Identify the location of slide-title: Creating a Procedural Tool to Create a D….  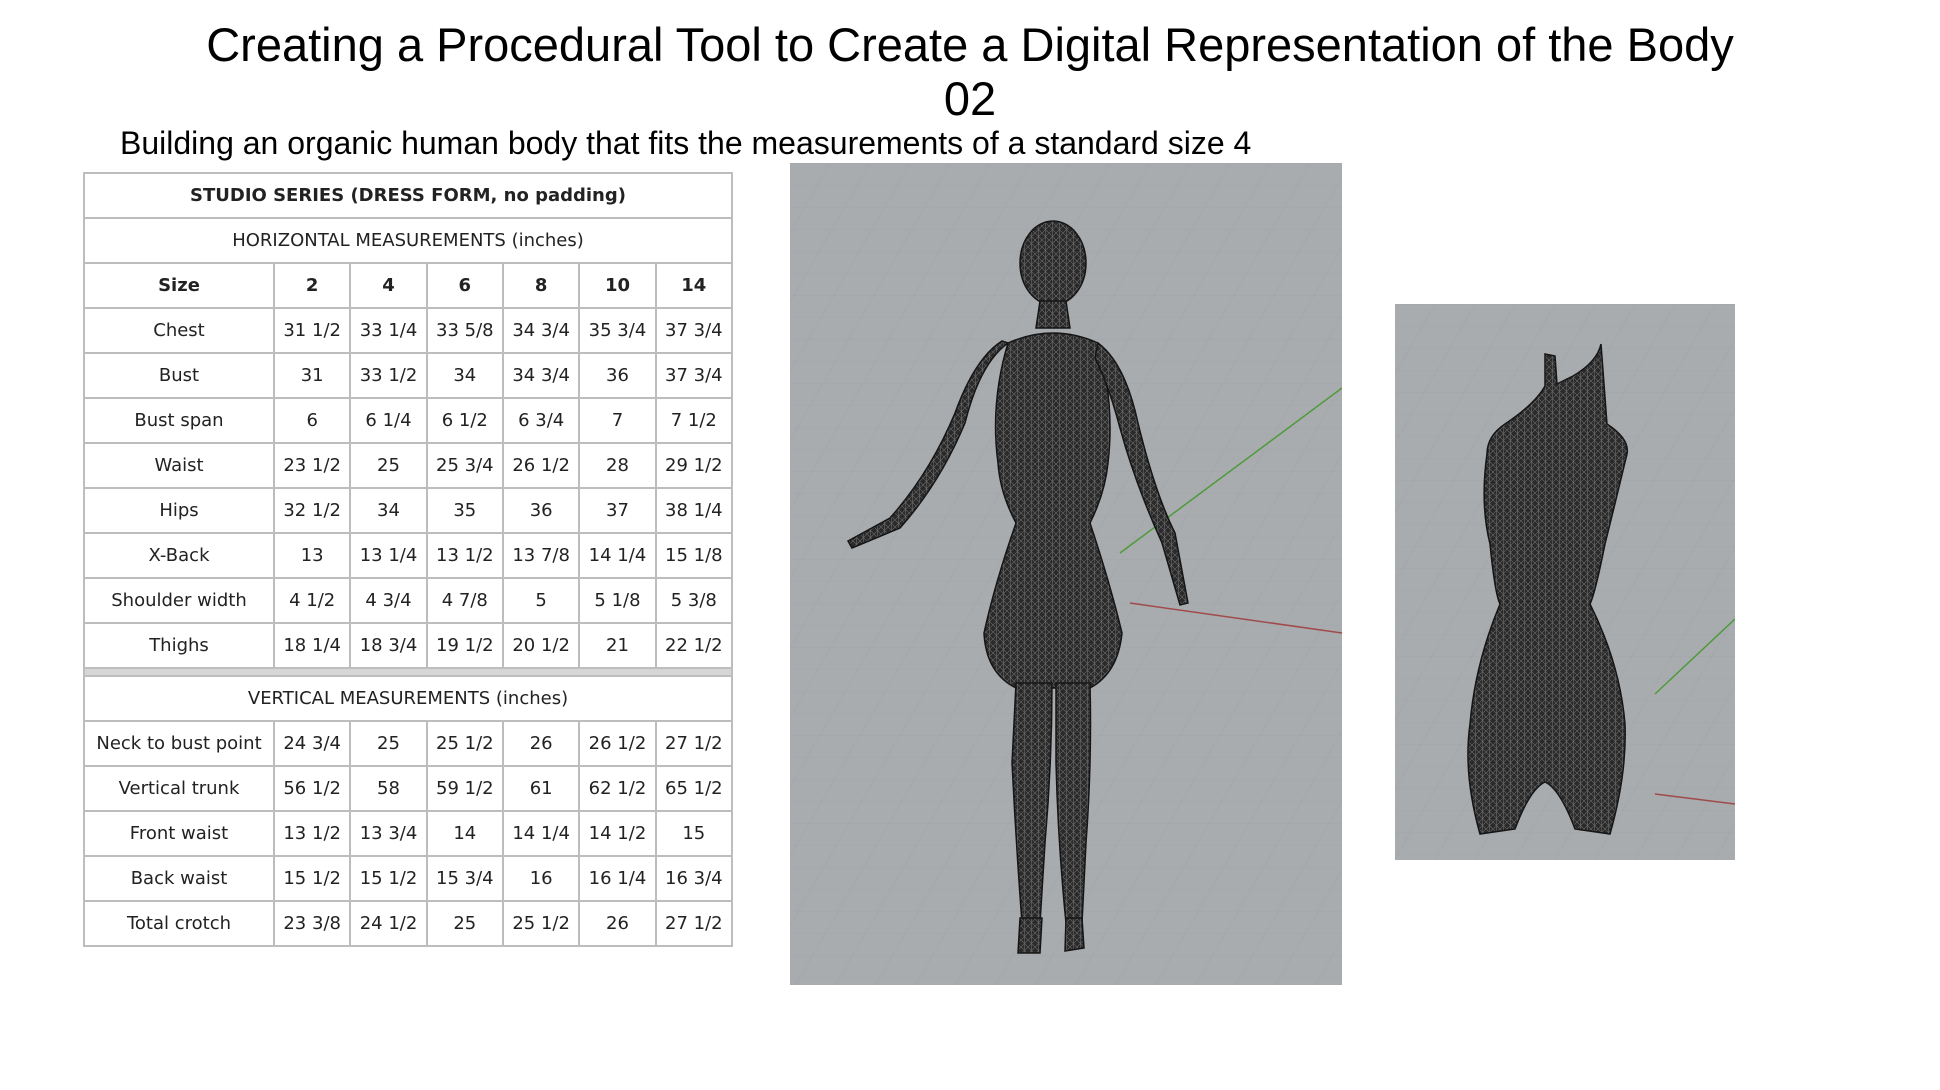
(970, 72).